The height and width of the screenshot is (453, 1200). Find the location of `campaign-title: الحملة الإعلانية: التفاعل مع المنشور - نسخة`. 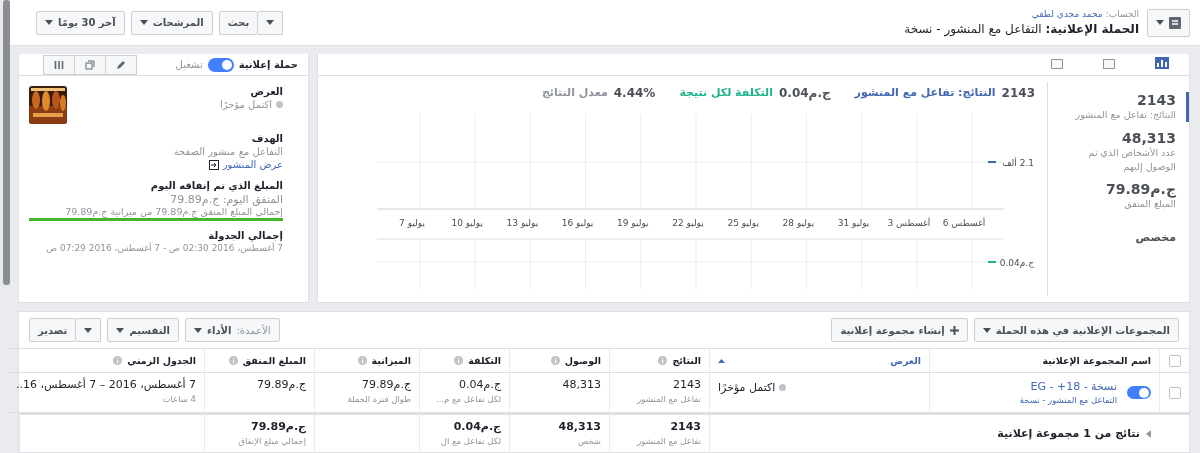

campaign-title: الحملة الإعلانية: التفاعل مع المنشور - نسخة is located at coordinates (1021, 29).